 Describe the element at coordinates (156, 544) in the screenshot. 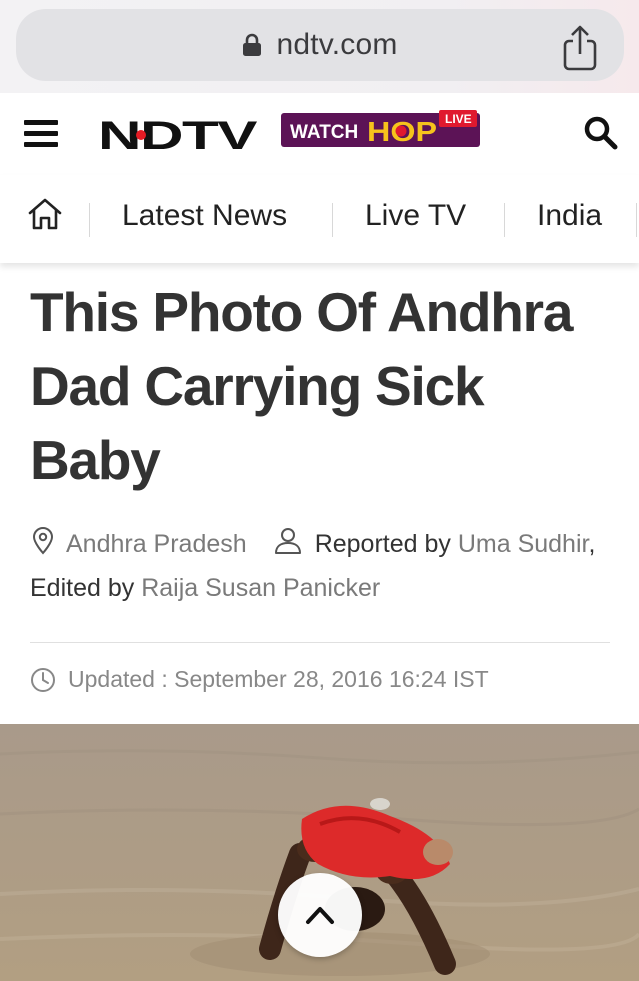

I see `article-location: Andhra Pradesh` at that location.